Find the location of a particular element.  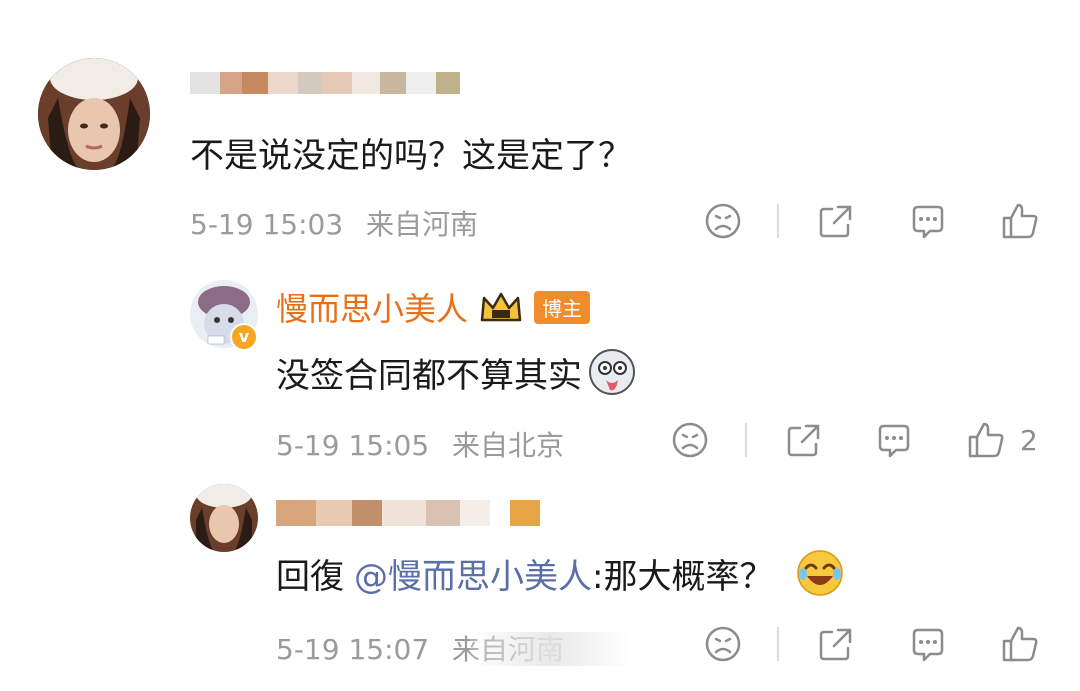

username: 慢而思小美人 is located at coordinates (372, 307).